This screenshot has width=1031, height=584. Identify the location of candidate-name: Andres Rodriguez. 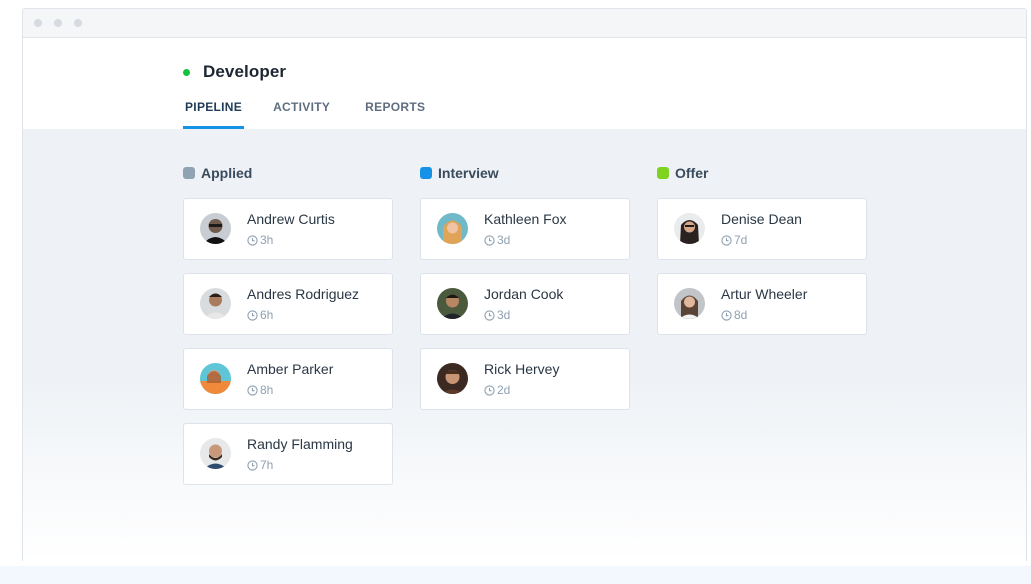
(303, 294).